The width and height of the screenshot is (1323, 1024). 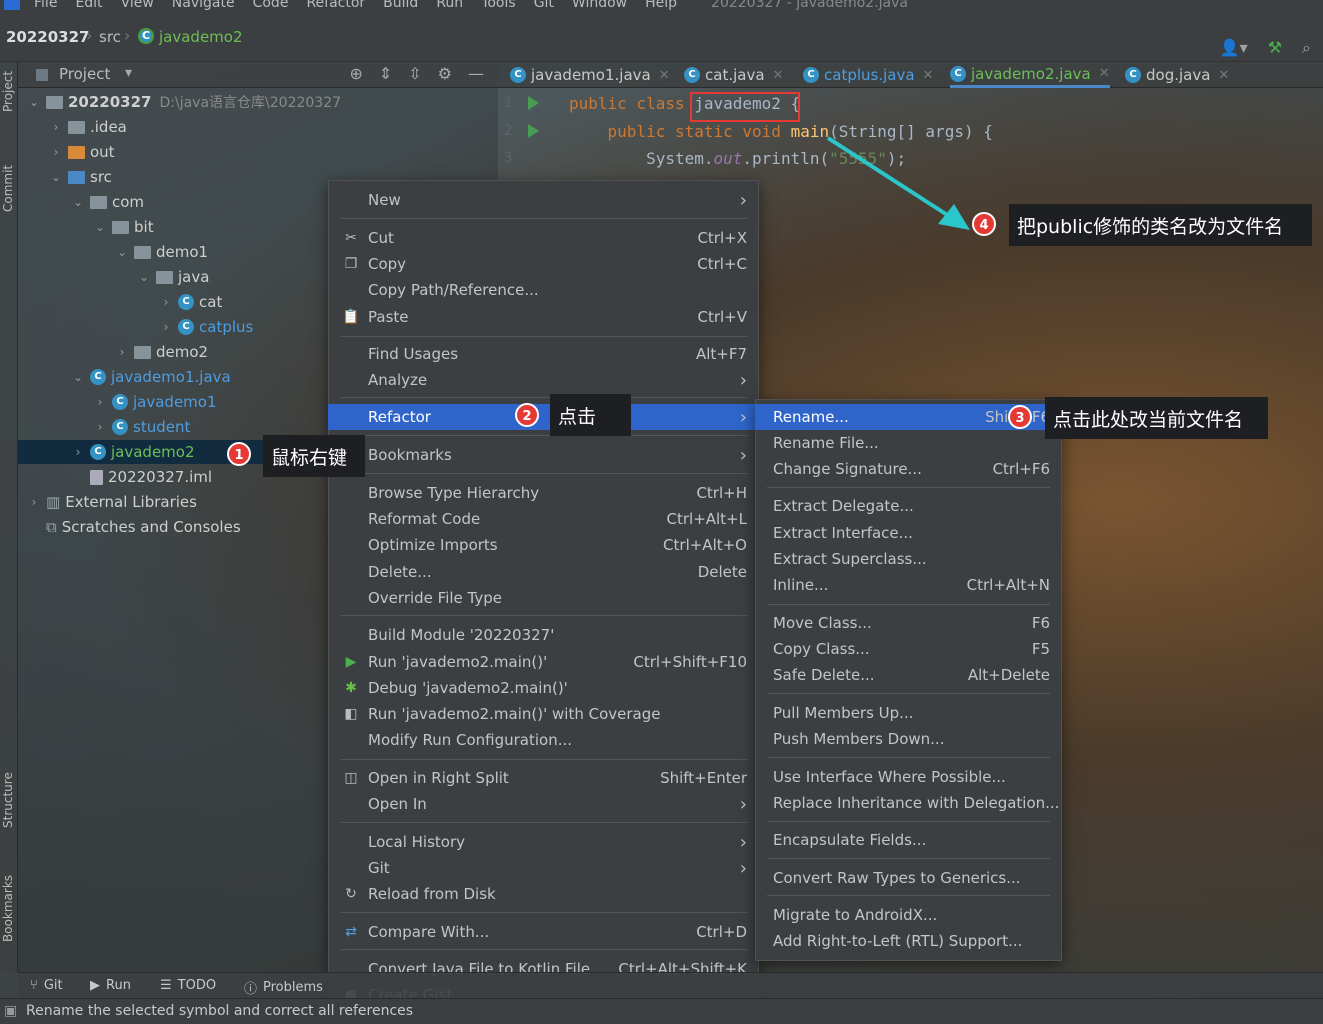 I want to click on menu-help: Help, so click(x=661, y=5).